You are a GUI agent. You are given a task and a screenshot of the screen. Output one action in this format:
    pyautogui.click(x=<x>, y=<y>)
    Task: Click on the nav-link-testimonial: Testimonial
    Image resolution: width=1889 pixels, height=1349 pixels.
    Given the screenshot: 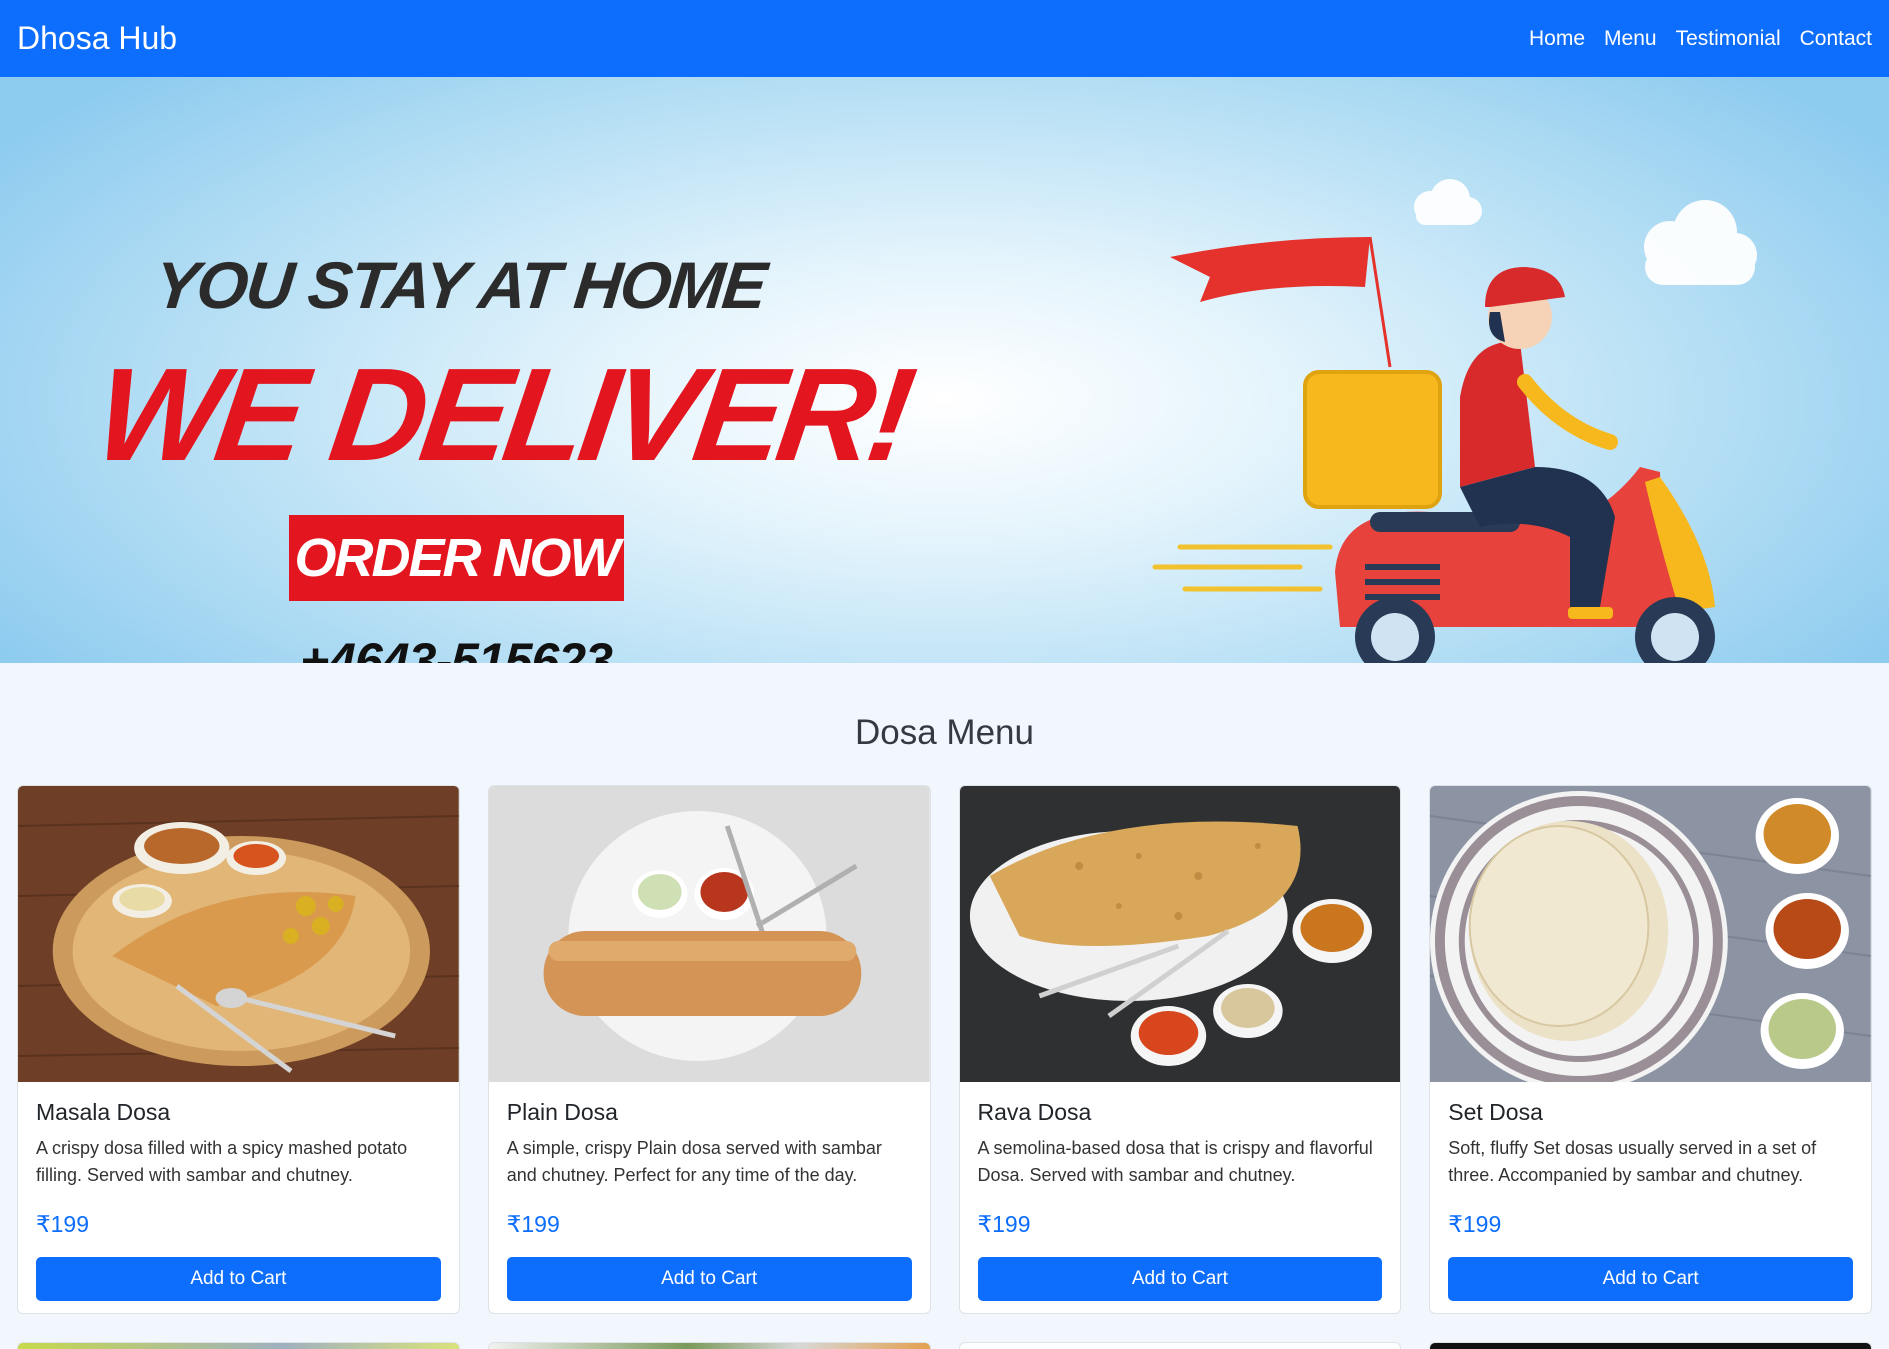 What is the action you would take?
    pyautogui.click(x=1728, y=39)
    